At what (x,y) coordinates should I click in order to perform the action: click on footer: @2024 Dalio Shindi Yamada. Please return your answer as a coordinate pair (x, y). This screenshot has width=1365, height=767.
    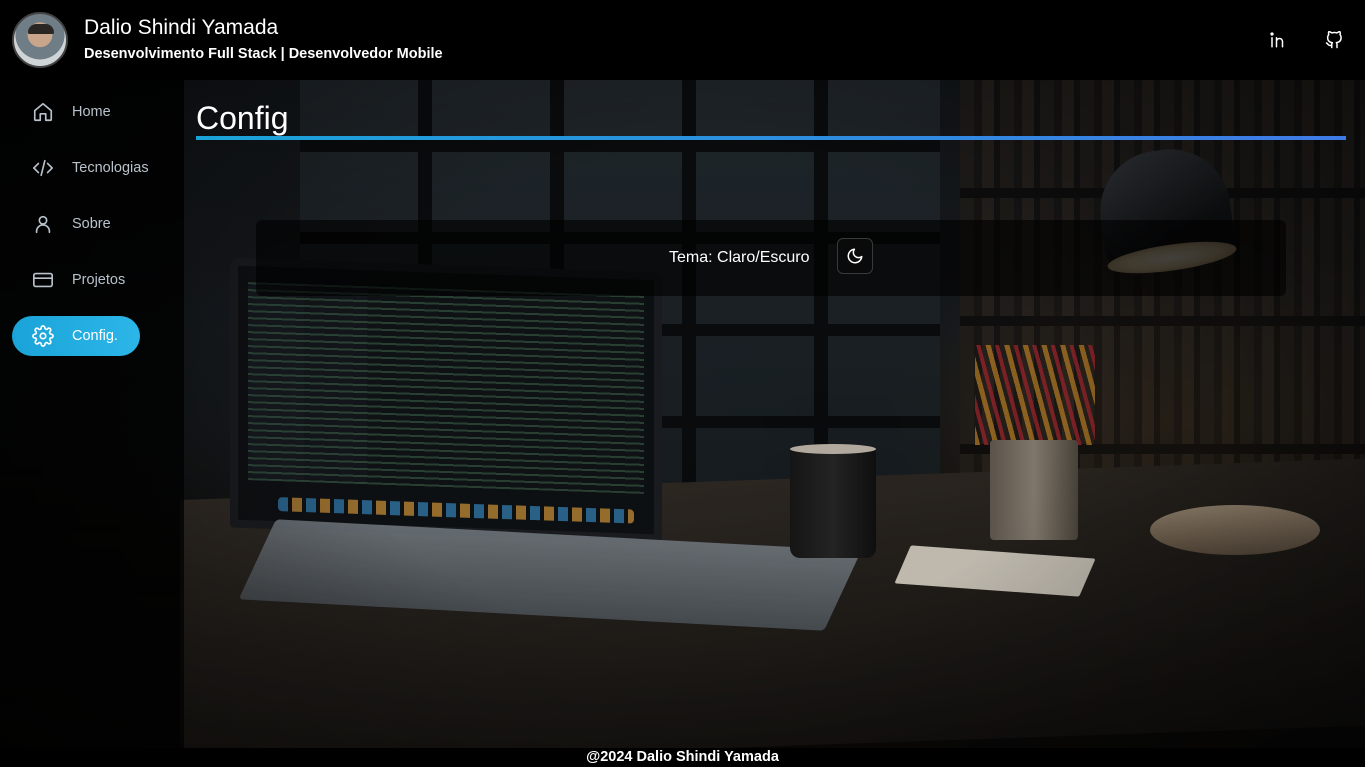
    Looking at the image, I should click on (682, 757).